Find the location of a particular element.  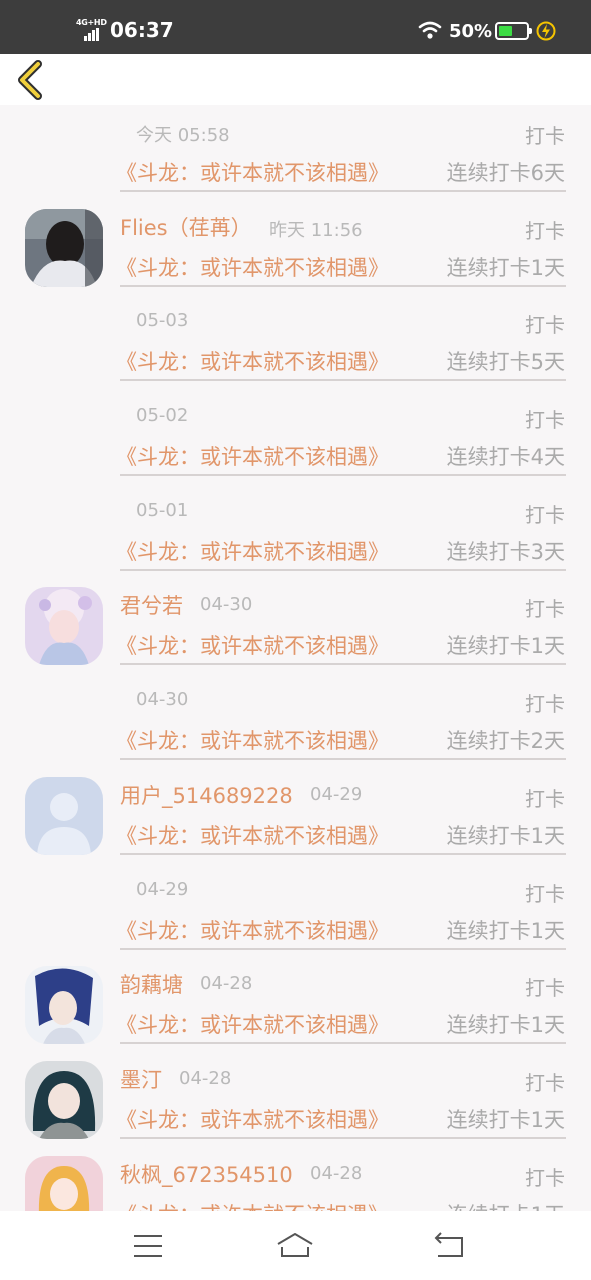

user-name: Flies（荏苒） is located at coordinates (186, 227).